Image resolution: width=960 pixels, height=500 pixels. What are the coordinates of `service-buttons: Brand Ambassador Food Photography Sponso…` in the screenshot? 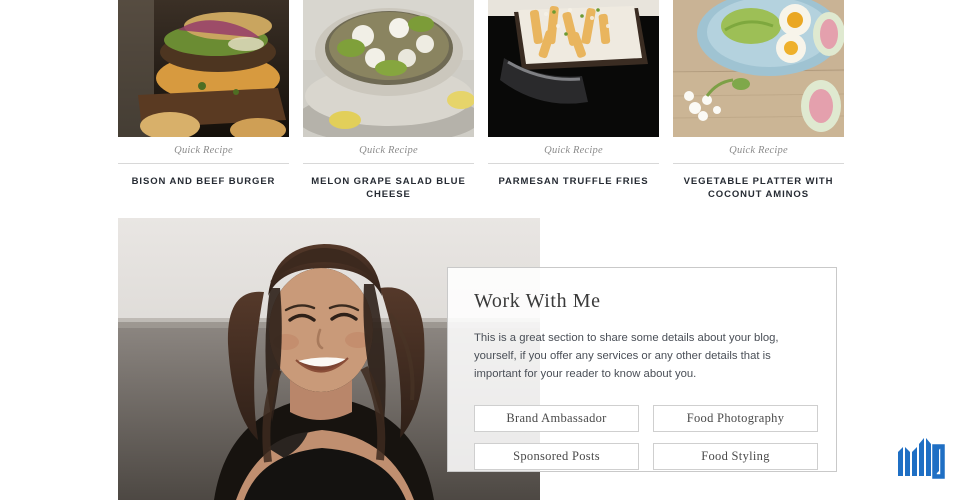 It's located at (646, 437).